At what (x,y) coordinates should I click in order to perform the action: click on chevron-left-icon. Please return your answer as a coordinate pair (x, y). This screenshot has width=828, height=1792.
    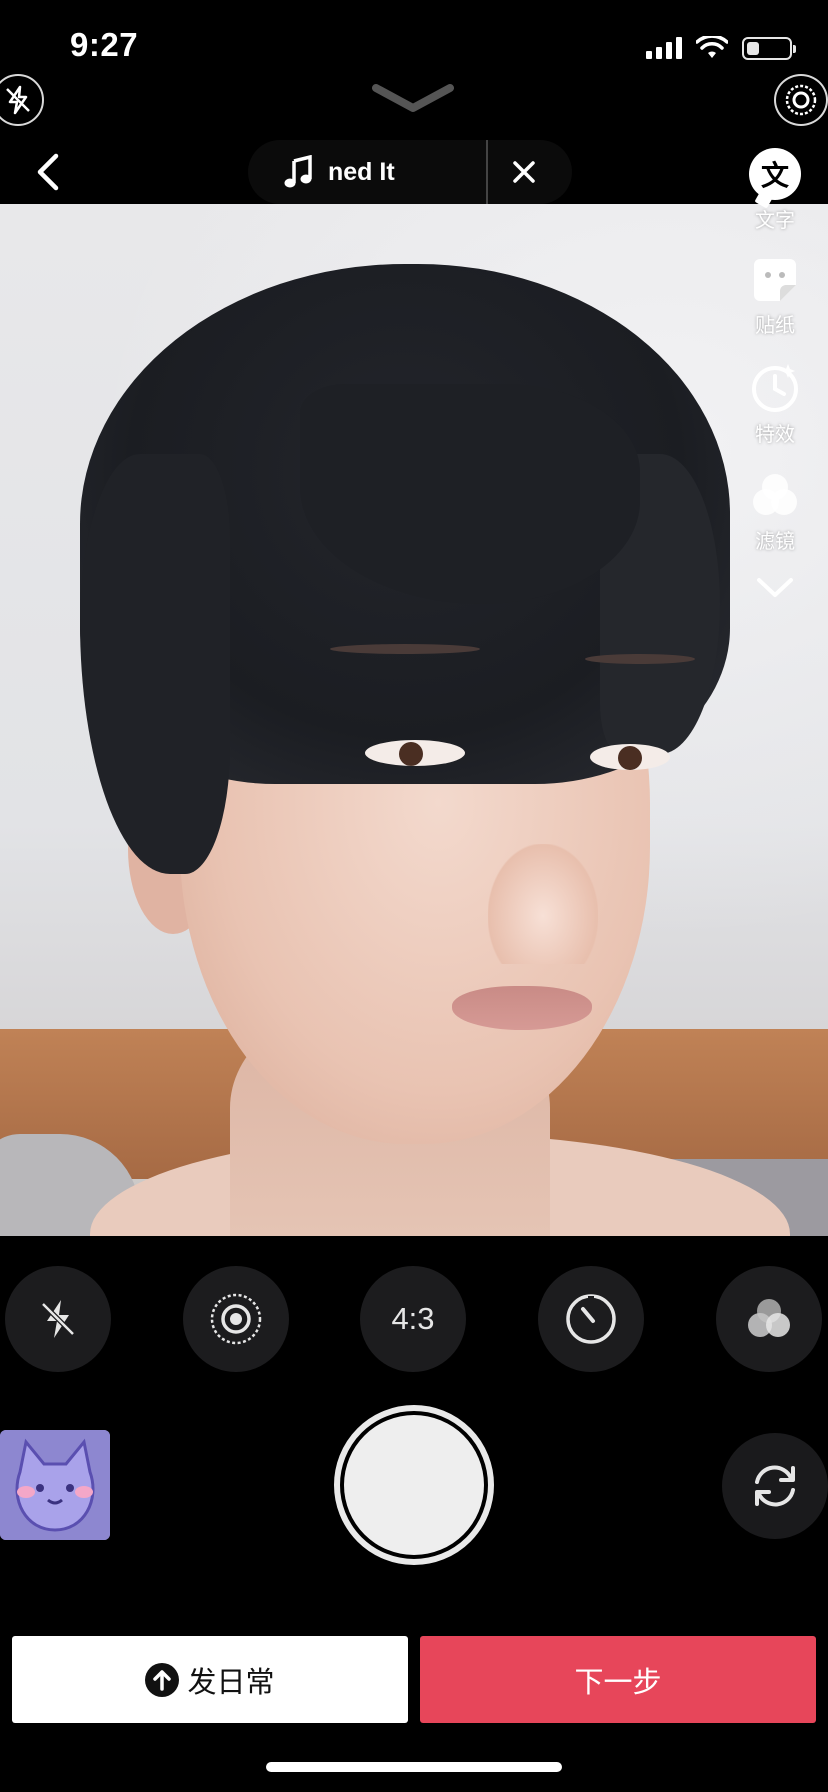
    Looking at the image, I should click on (48, 172).